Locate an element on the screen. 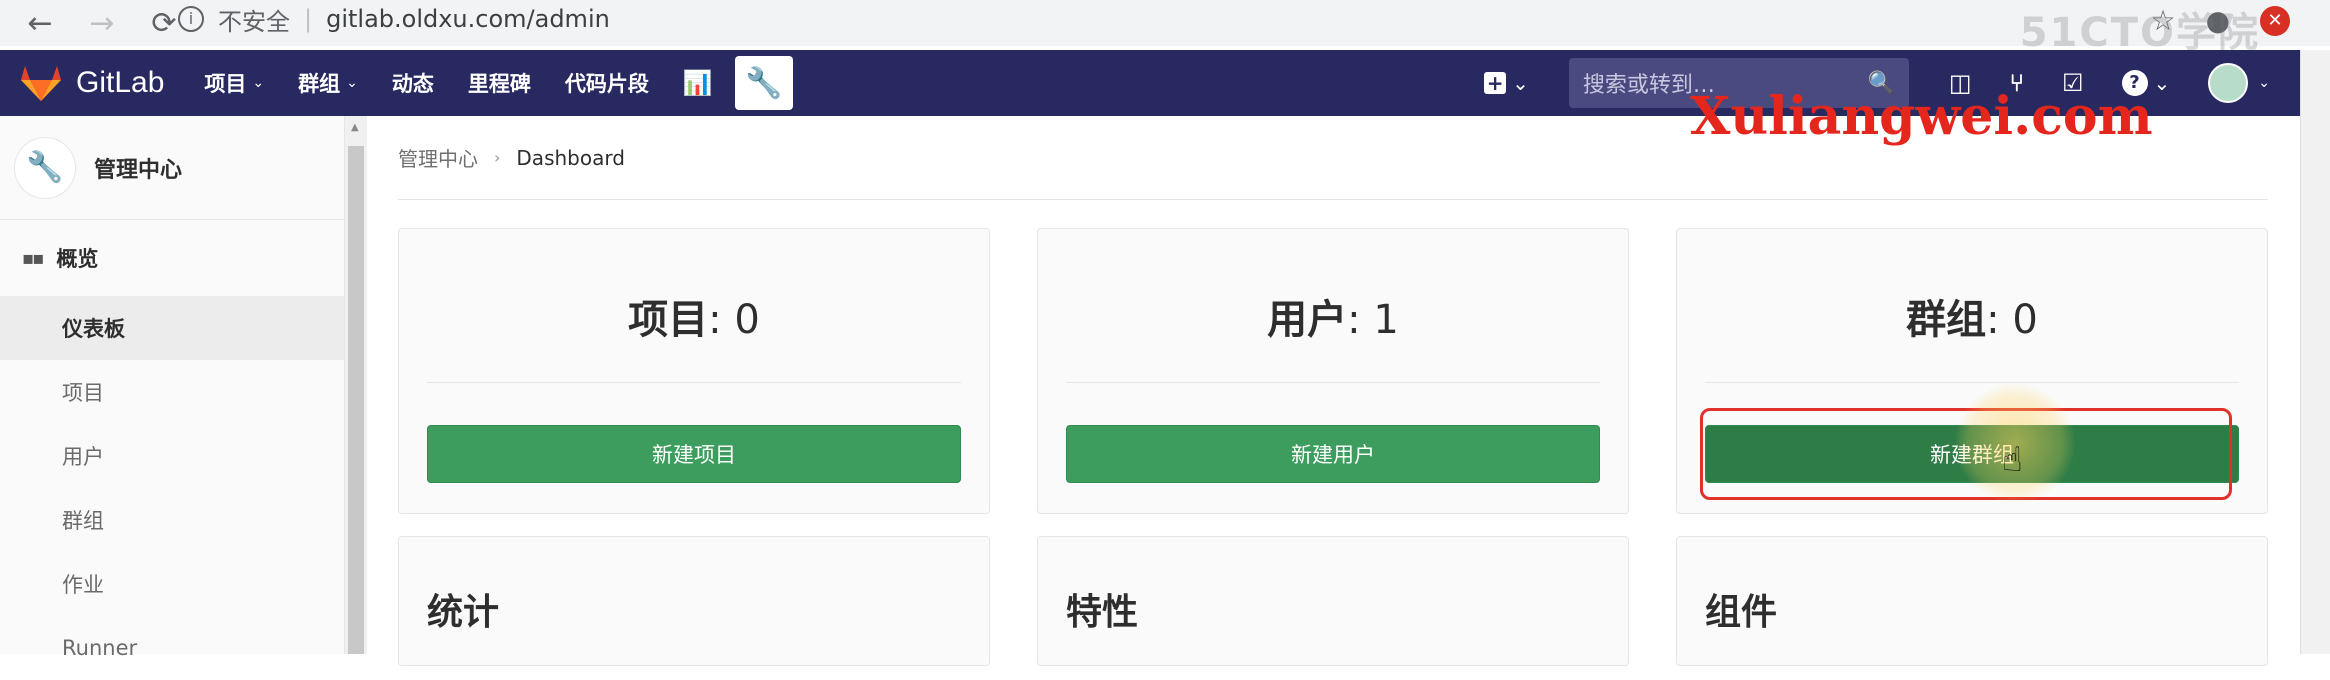  url-text: gitlab.oldxu.com/admin is located at coordinates (468, 19).